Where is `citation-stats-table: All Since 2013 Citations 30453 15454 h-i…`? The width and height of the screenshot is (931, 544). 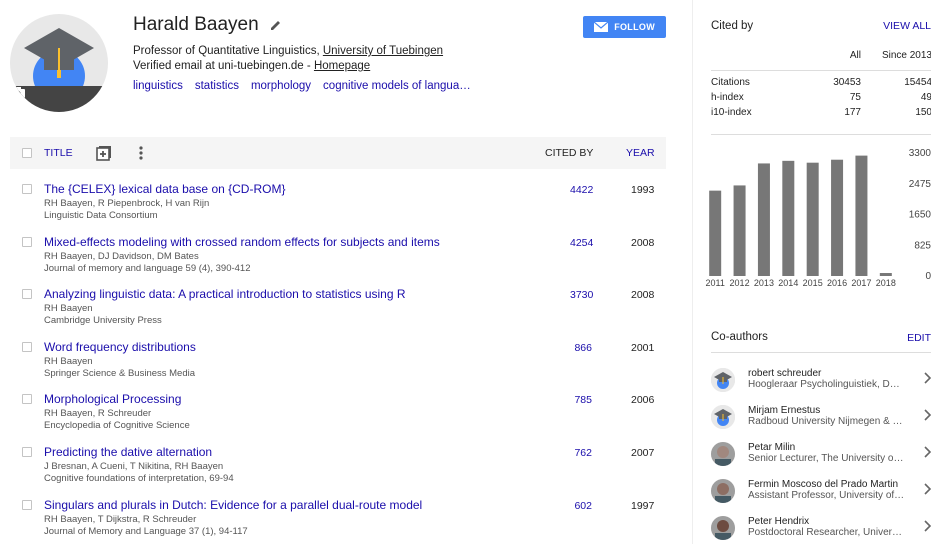 citation-stats-table: All Since 2013 Citations 30453 15454 h-i… is located at coordinates (821, 86).